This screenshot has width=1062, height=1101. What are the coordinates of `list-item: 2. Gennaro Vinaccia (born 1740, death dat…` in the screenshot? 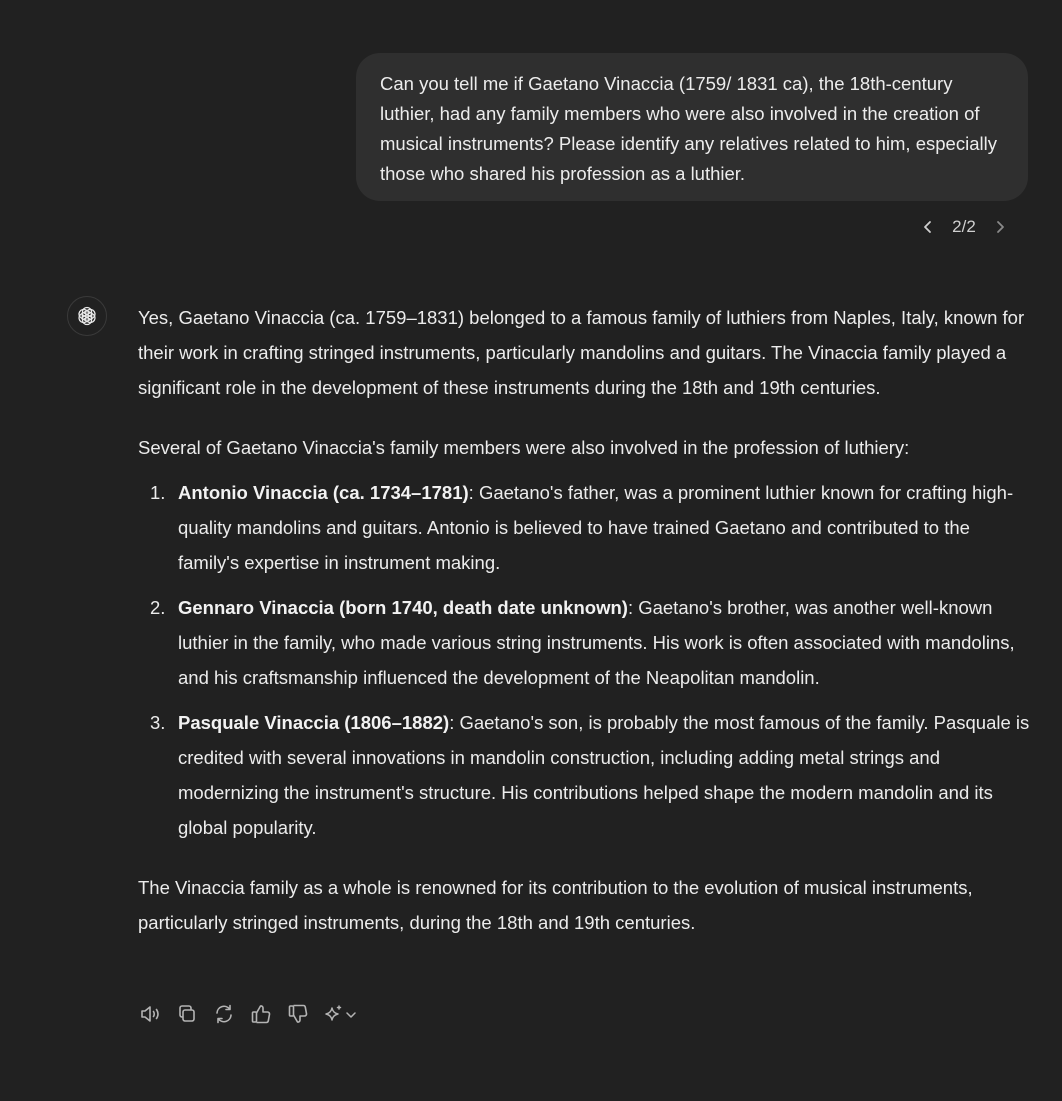 It's located at (585, 642).